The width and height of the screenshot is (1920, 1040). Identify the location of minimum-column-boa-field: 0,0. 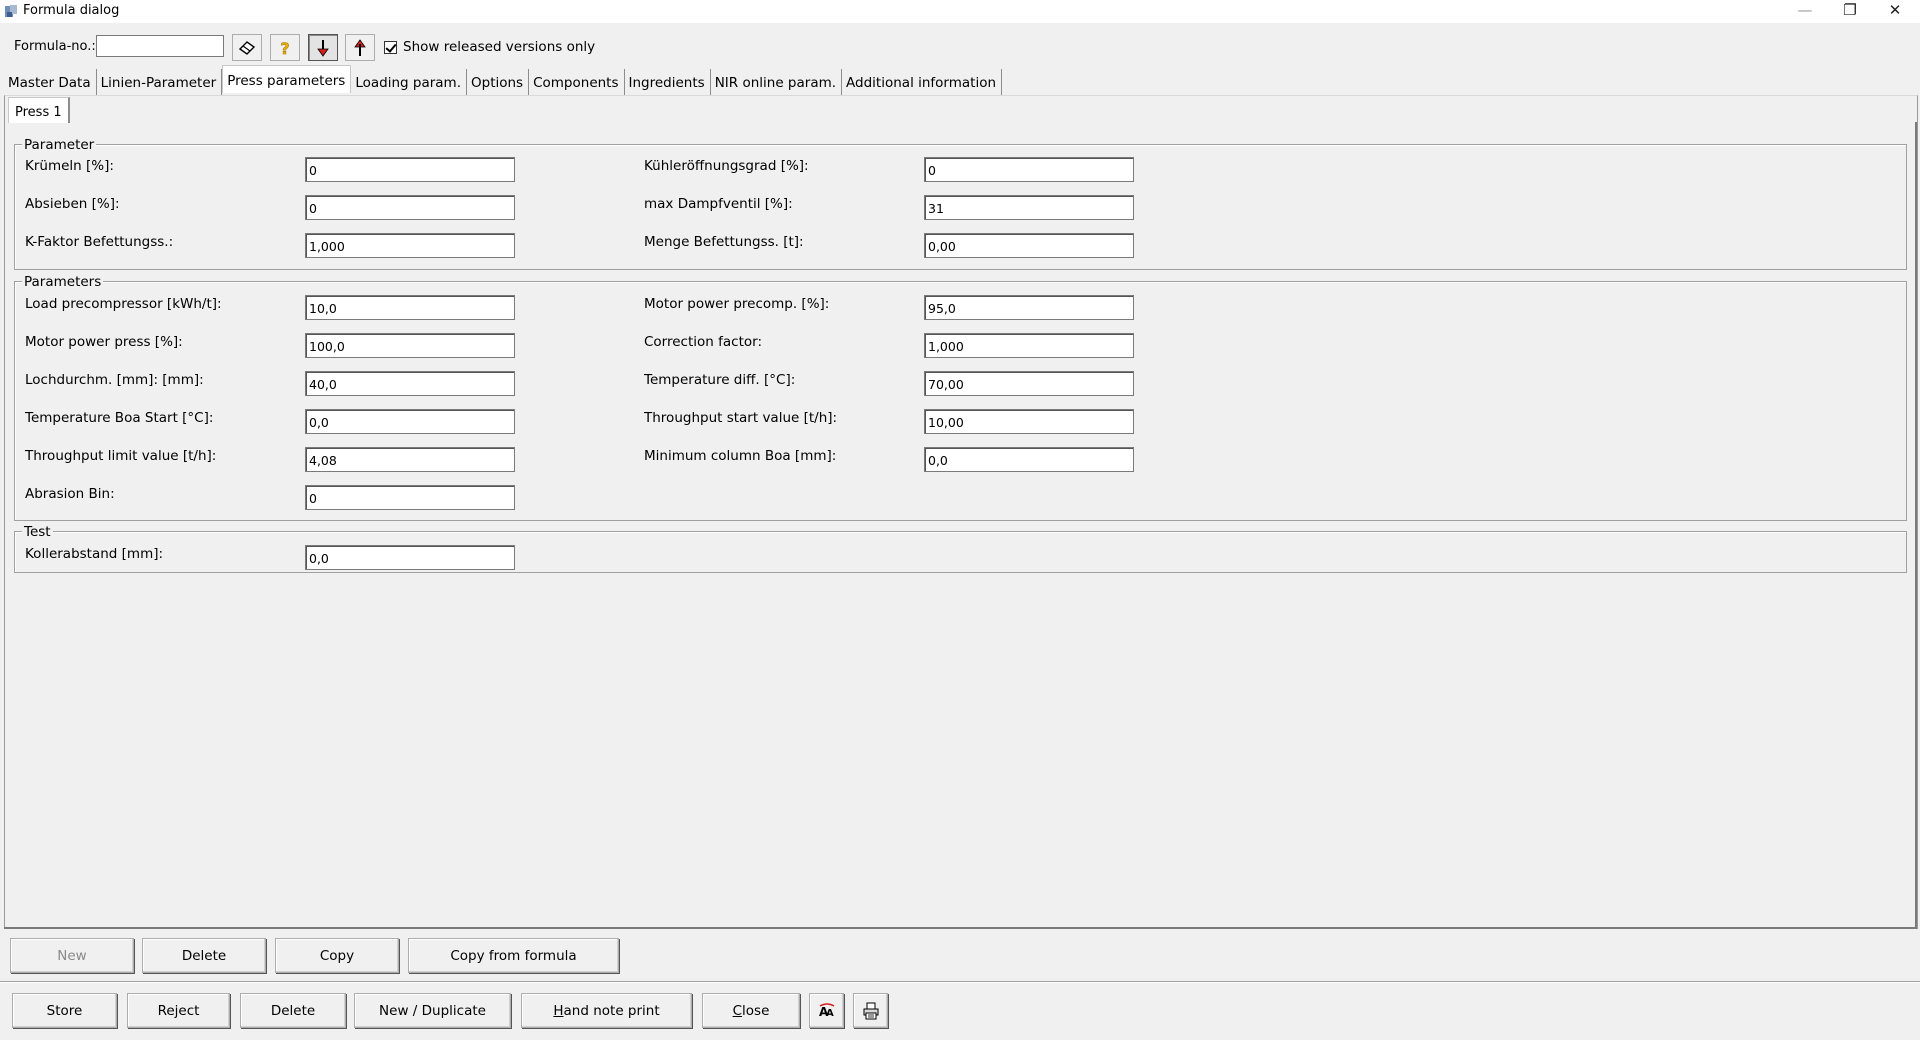
(1029, 459).